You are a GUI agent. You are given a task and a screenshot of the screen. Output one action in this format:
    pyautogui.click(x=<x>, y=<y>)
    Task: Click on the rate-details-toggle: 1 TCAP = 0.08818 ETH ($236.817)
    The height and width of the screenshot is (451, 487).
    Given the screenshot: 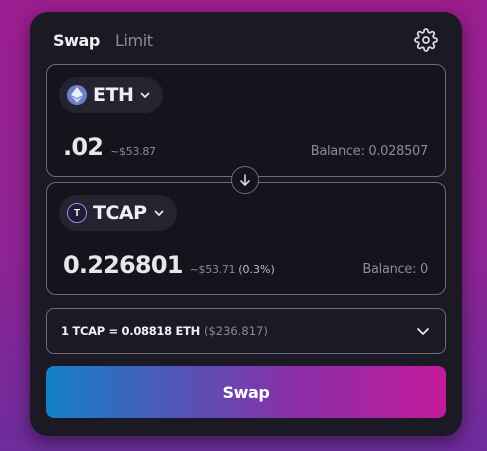 What is the action you would take?
    pyautogui.click(x=246, y=331)
    